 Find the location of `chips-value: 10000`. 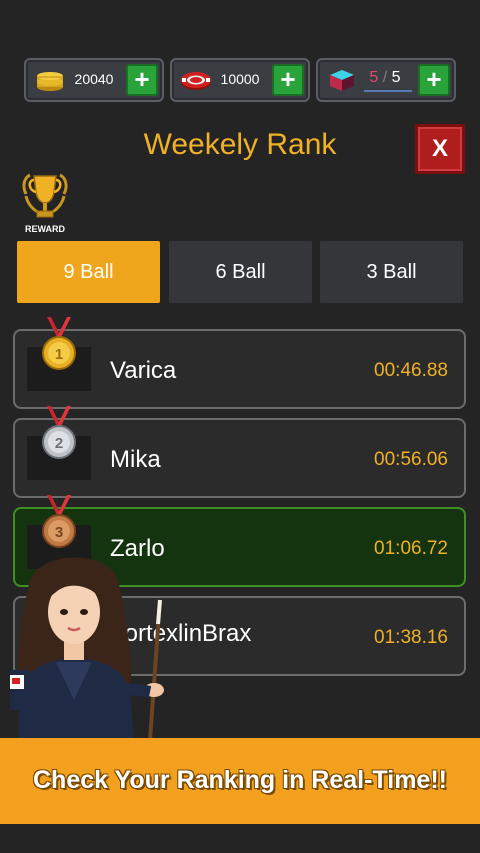

chips-value: 10000 is located at coordinates (240, 79).